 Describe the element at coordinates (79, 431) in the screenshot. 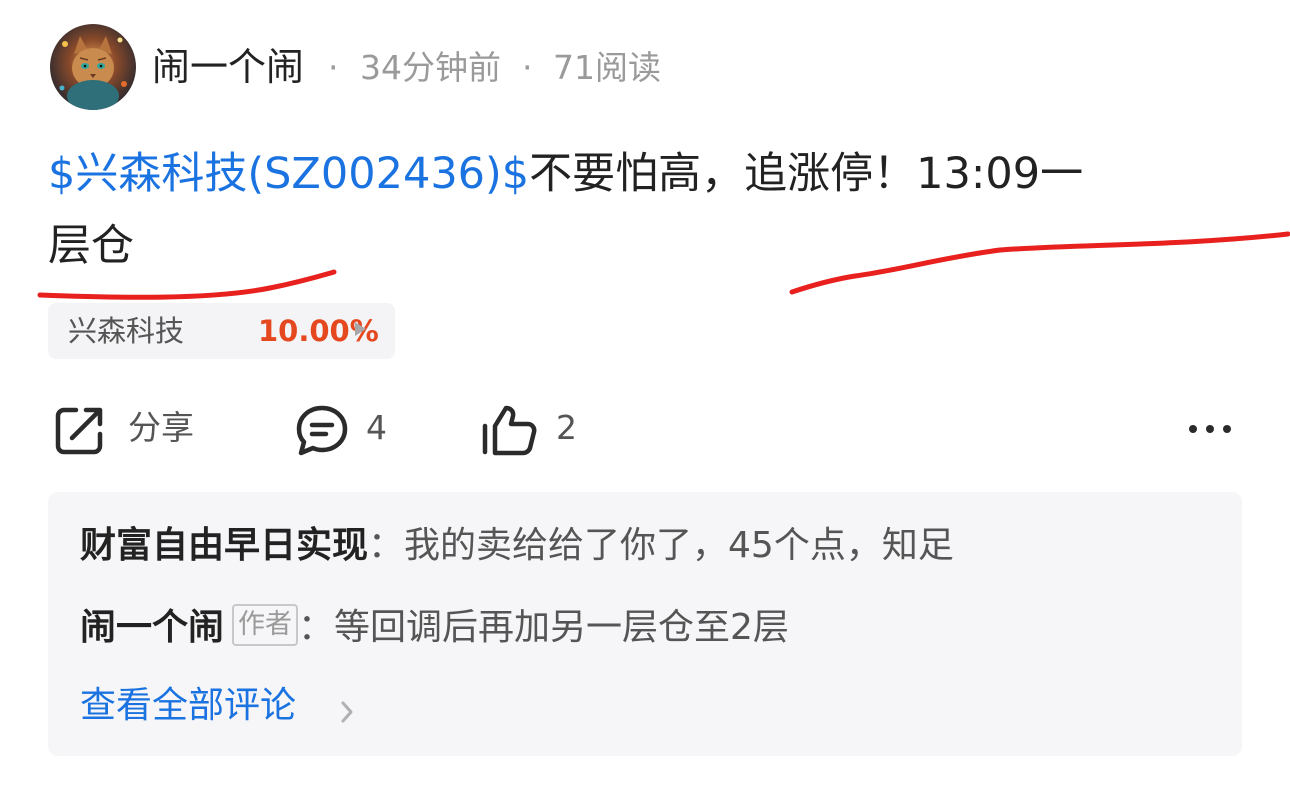

I see `share-icon` at that location.